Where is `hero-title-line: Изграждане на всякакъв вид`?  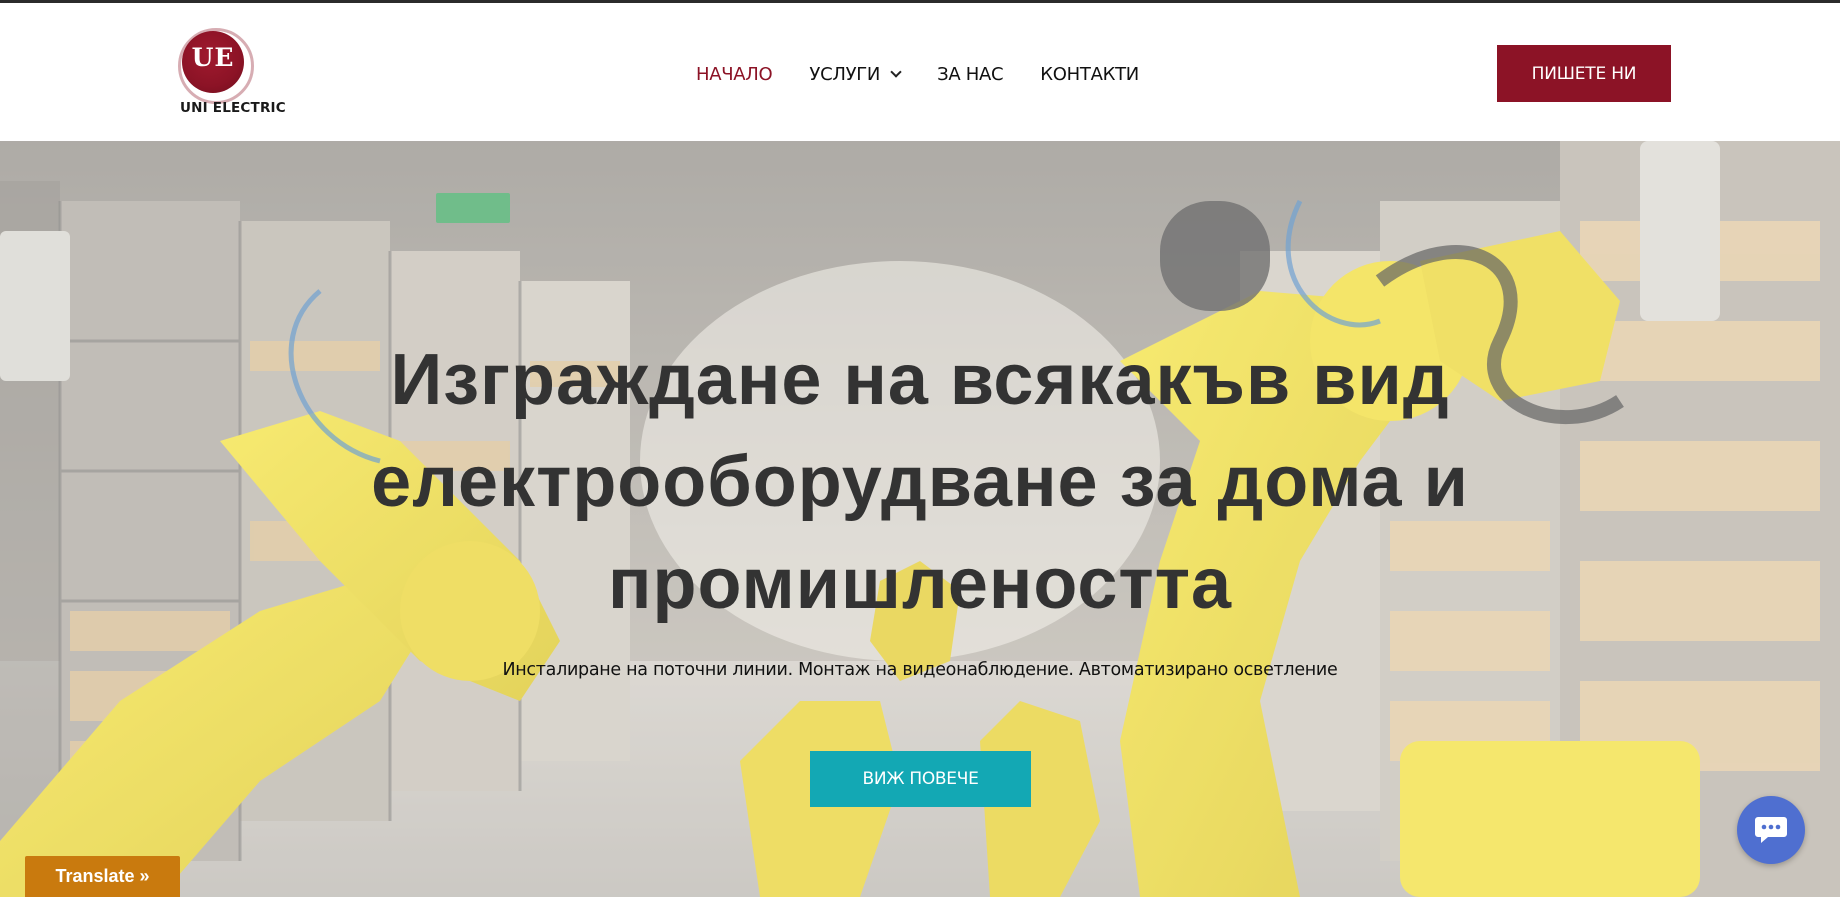 hero-title-line: Изграждане на всякакъв вид is located at coordinates (920, 380).